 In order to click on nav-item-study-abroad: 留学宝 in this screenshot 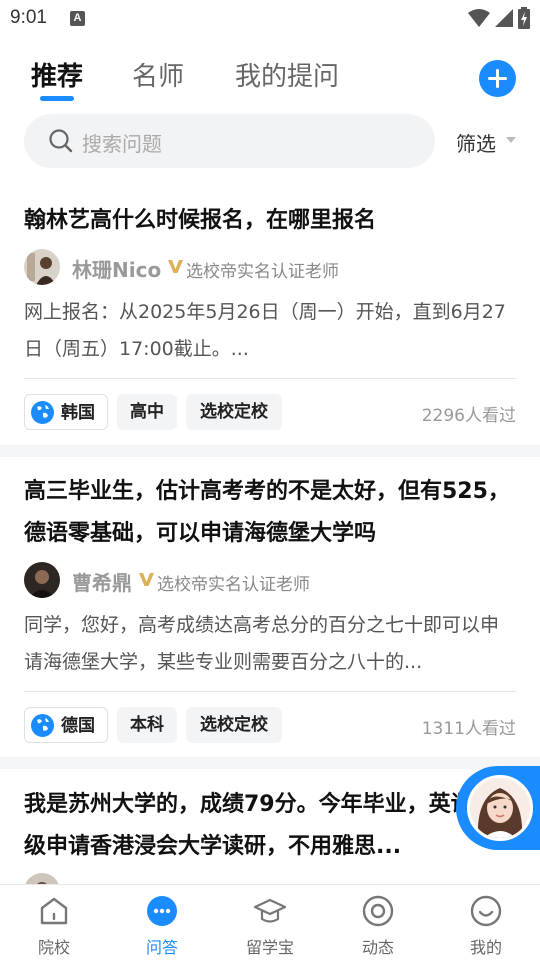, I will do `click(270, 922)`.